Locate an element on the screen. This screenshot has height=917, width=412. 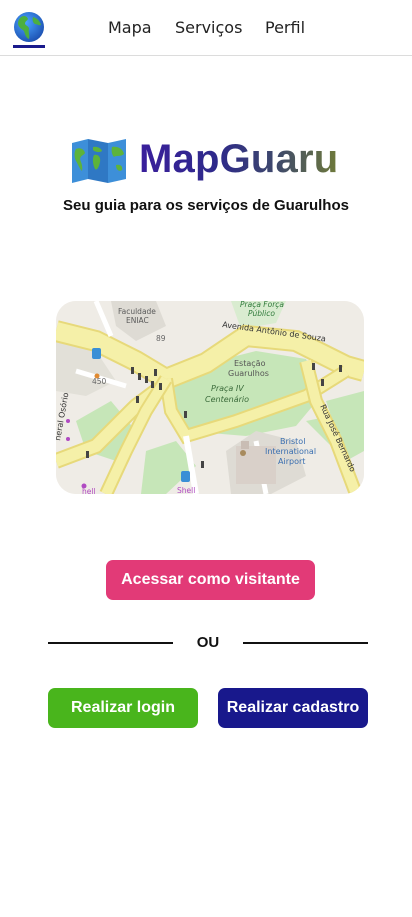
divider-right is located at coordinates (305, 643).